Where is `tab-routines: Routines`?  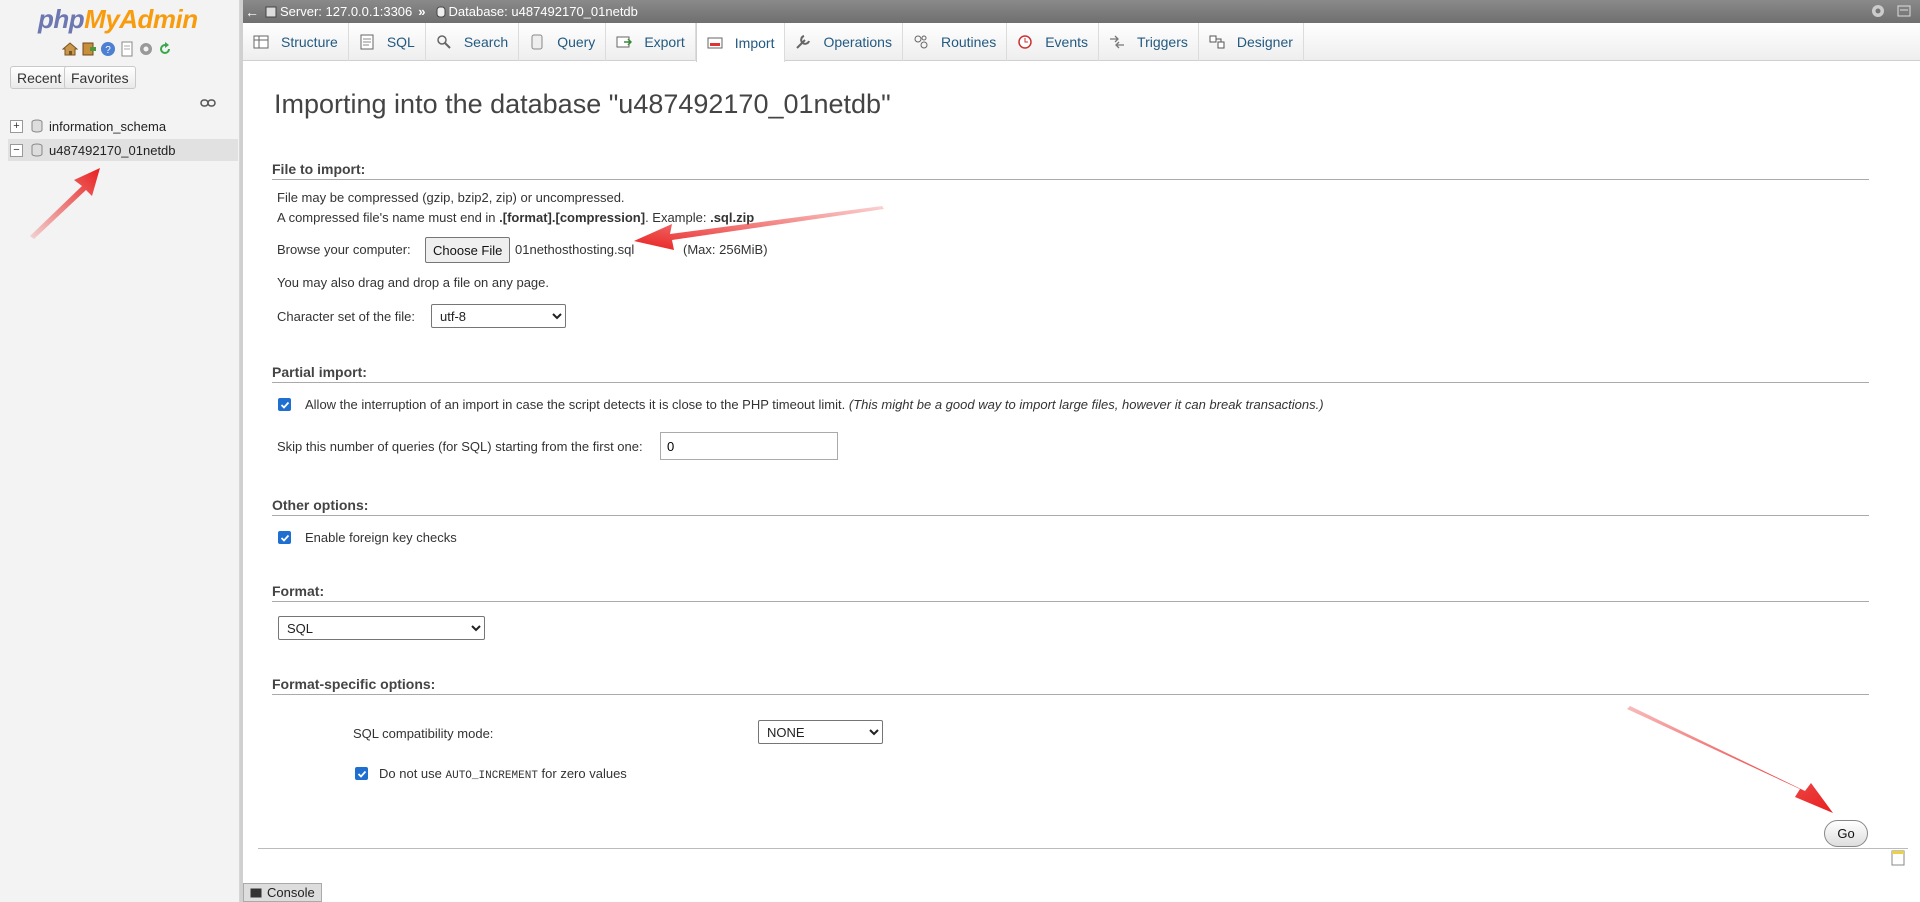 tab-routines: Routines is located at coordinates (955, 42).